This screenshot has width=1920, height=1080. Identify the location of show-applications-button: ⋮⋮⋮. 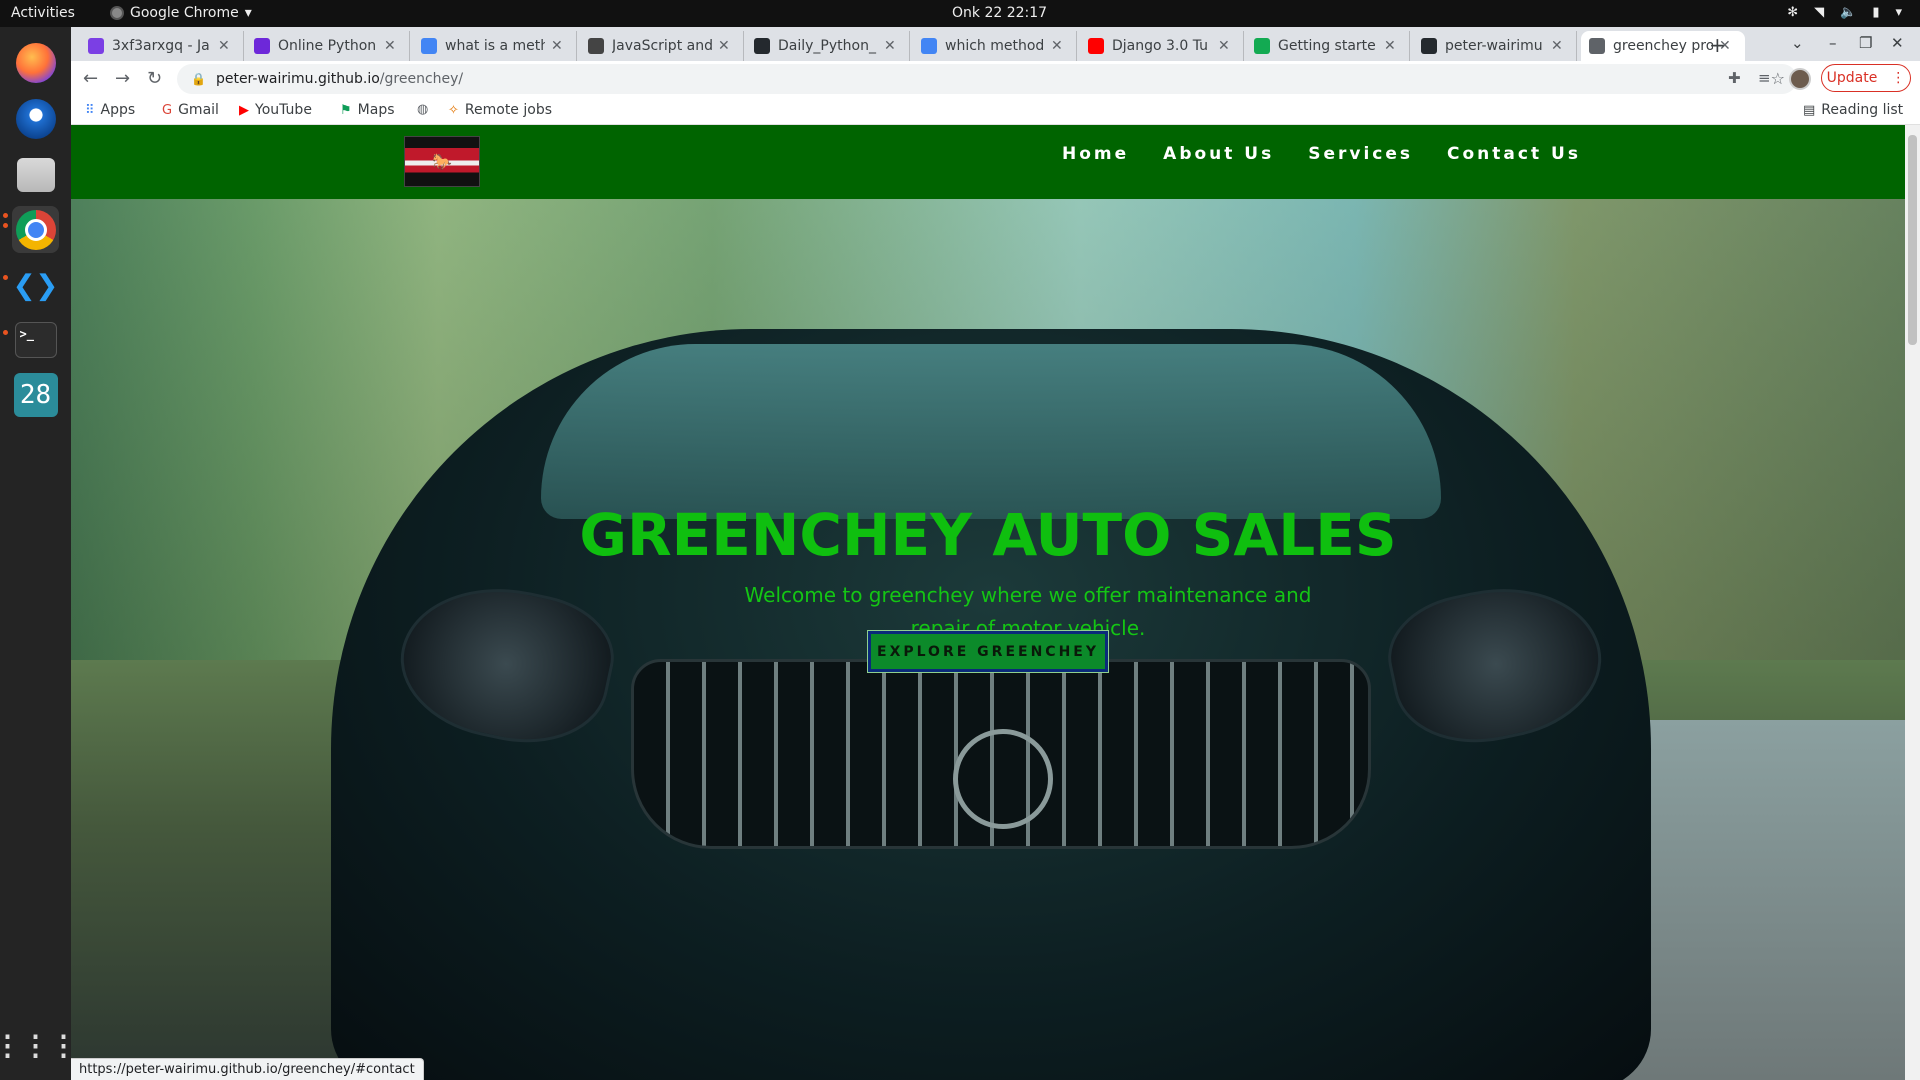
(39, 1045).